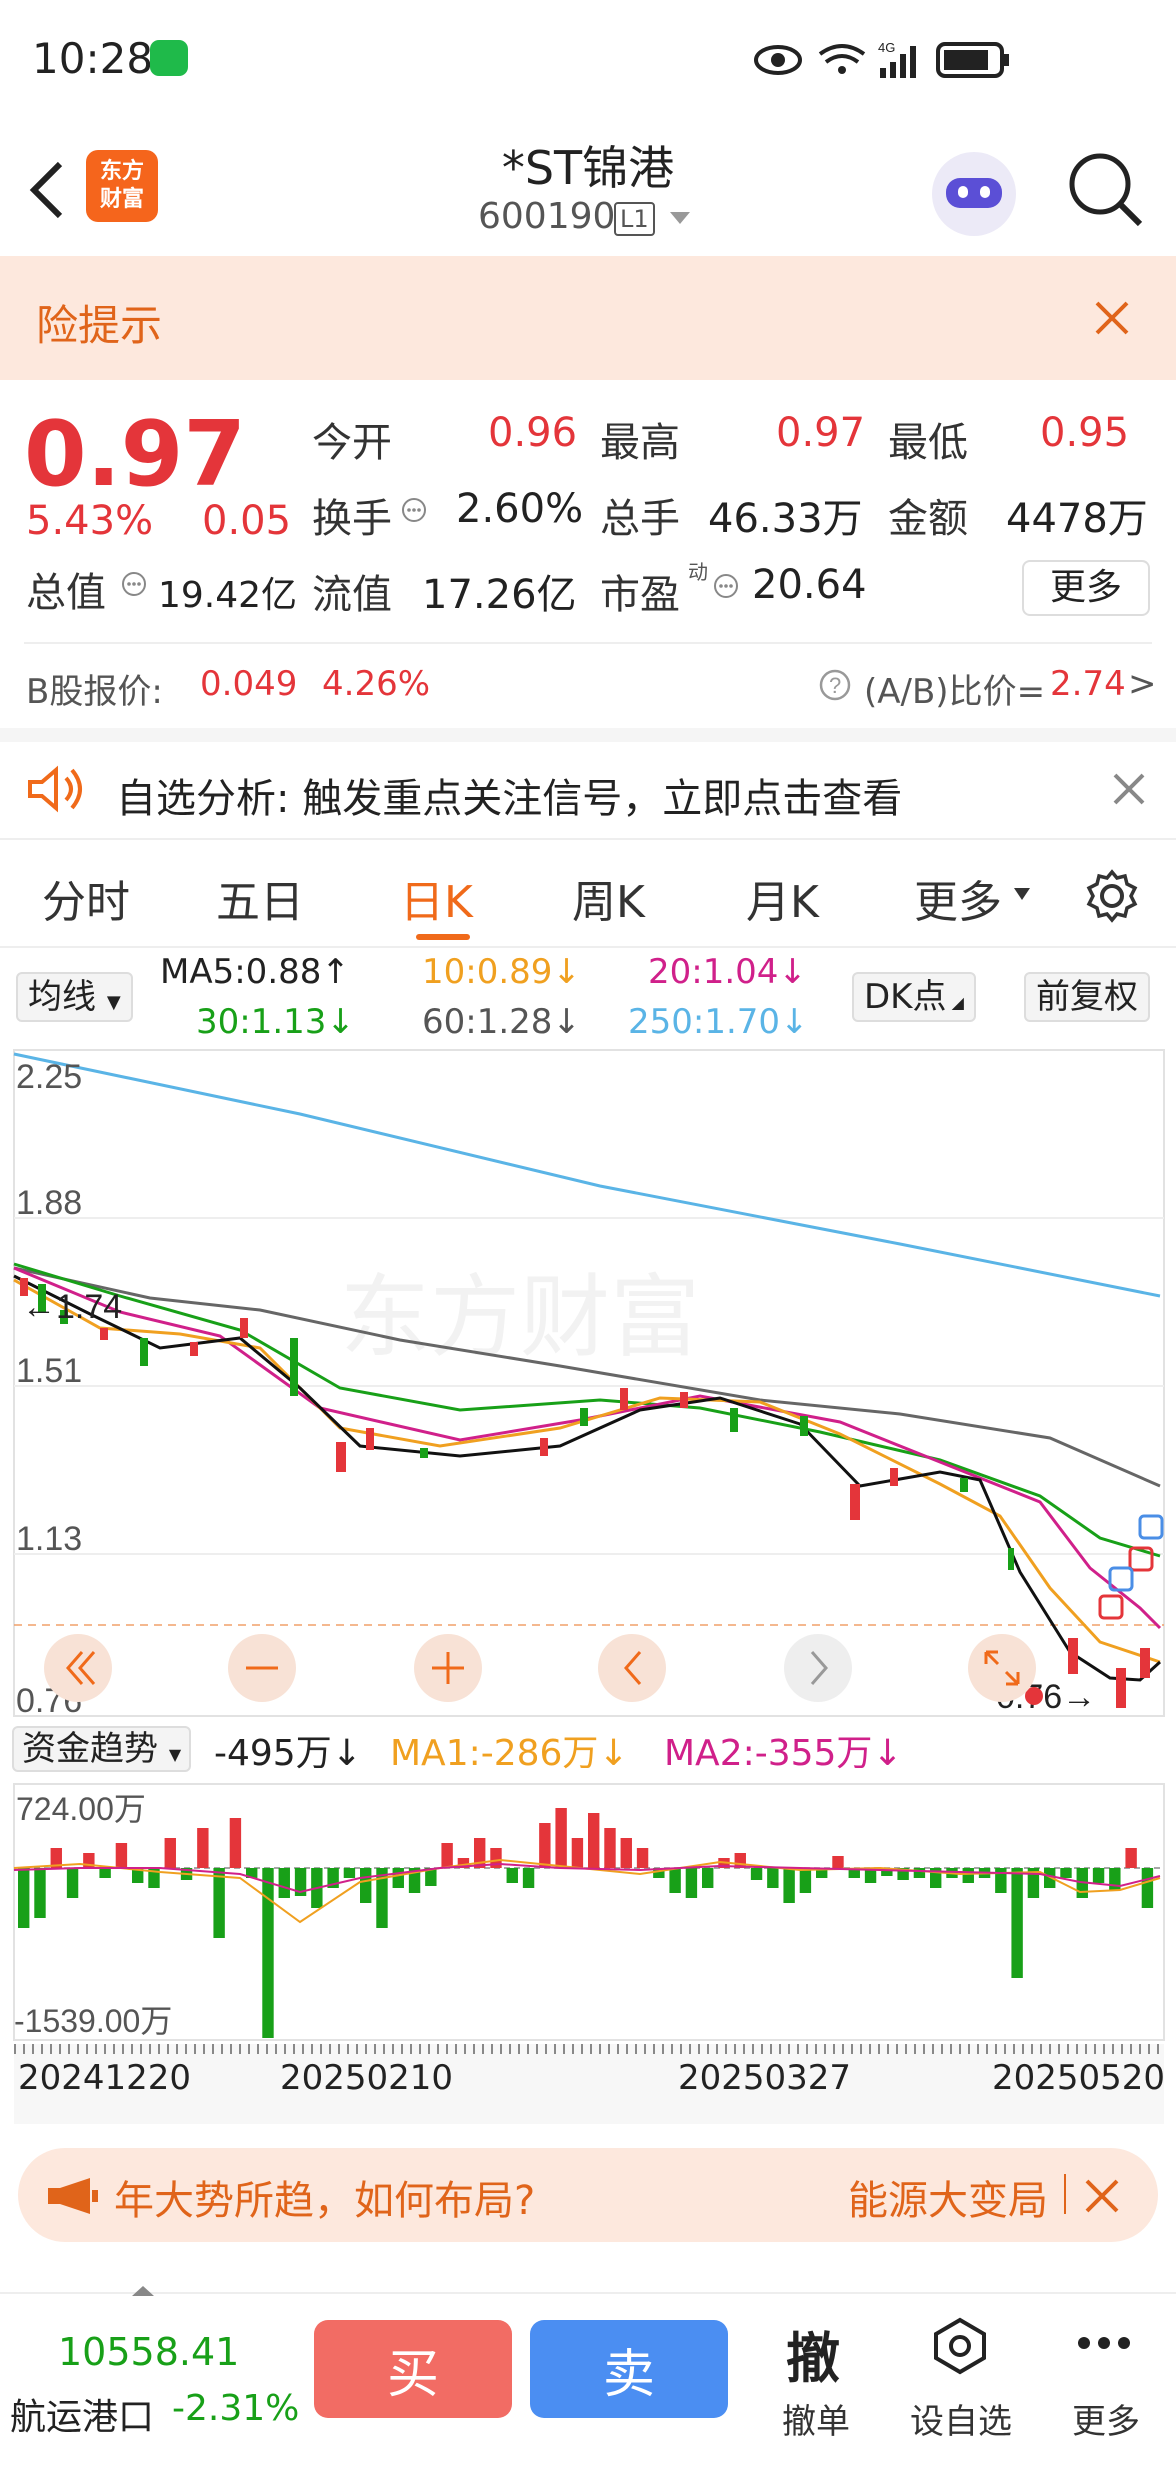  What do you see at coordinates (520, 1318) in the screenshot?
I see `watermark: 东方财富` at bounding box center [520, 1318].